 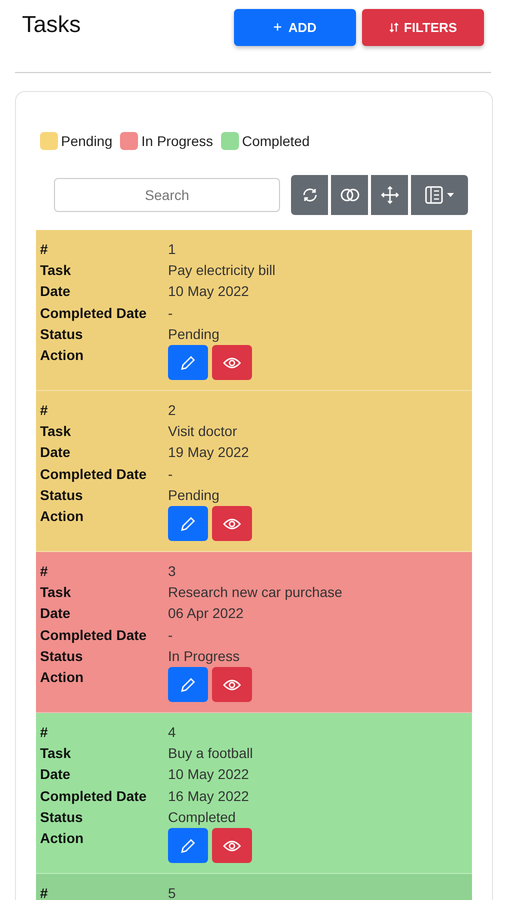 What do you see at coordinates (206, 614) in the screenshot?
I see `field-value: 06 Apr 2022` at bounding box center [206, 614].